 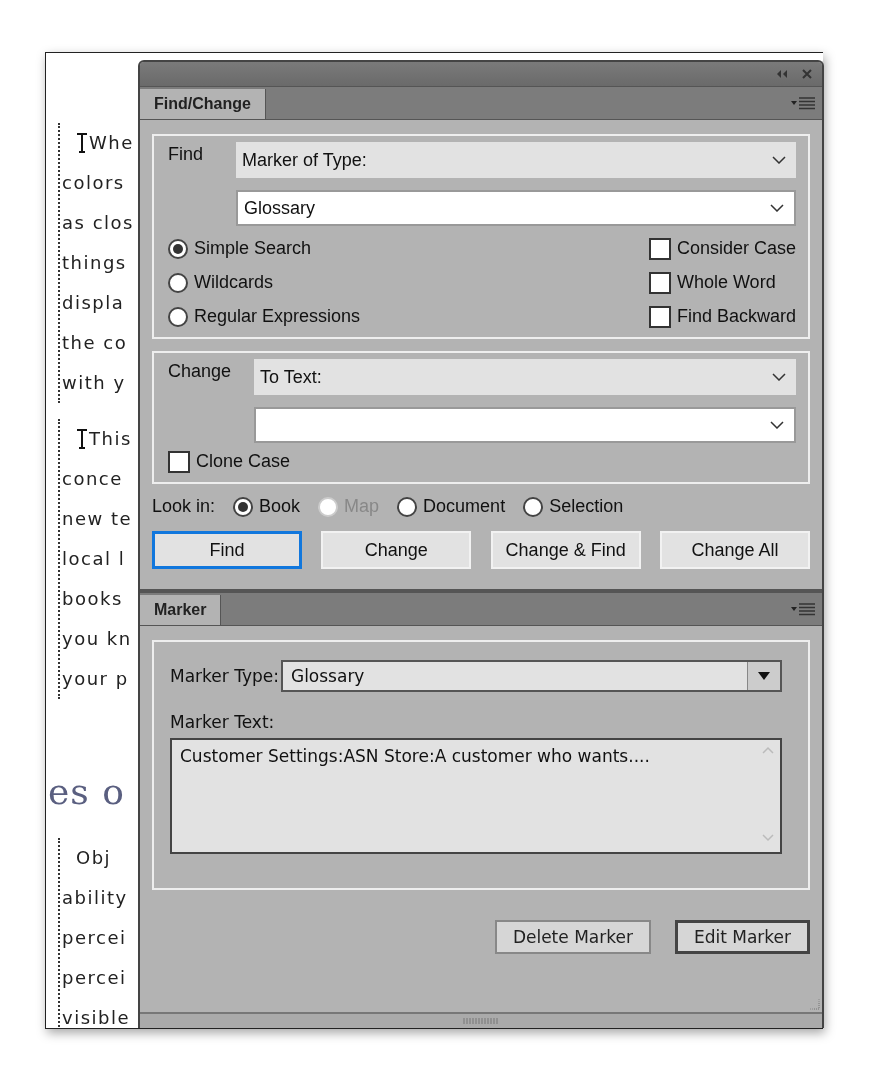 What do you see at coordinates (586, 506) in the screenshot?
I see `radio-label: Selection` at bounding box center [586, 506].